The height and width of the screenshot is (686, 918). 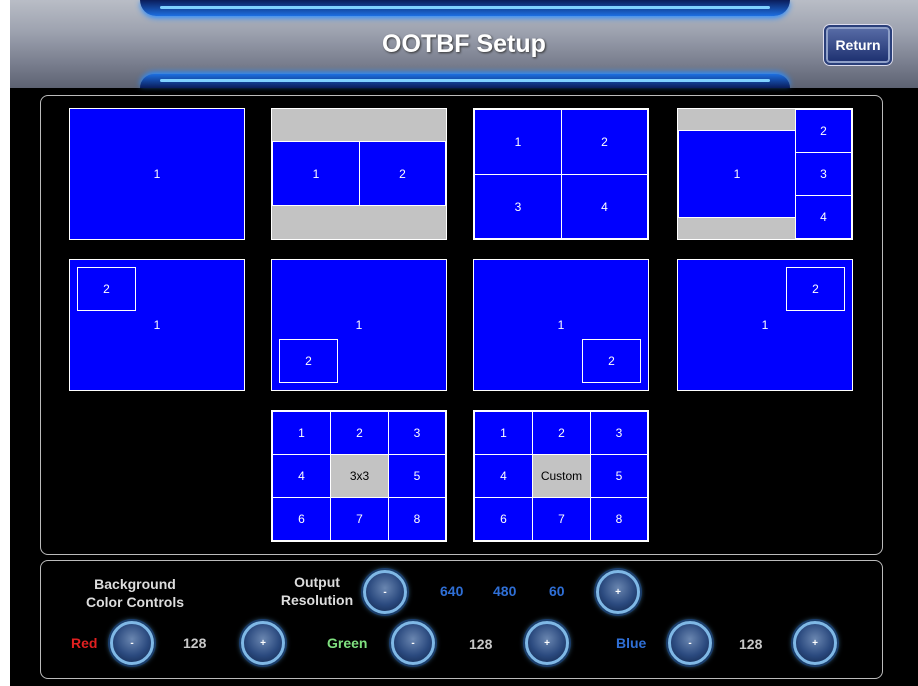 I want to click on green-value: 128, so click(x=481, y=644).